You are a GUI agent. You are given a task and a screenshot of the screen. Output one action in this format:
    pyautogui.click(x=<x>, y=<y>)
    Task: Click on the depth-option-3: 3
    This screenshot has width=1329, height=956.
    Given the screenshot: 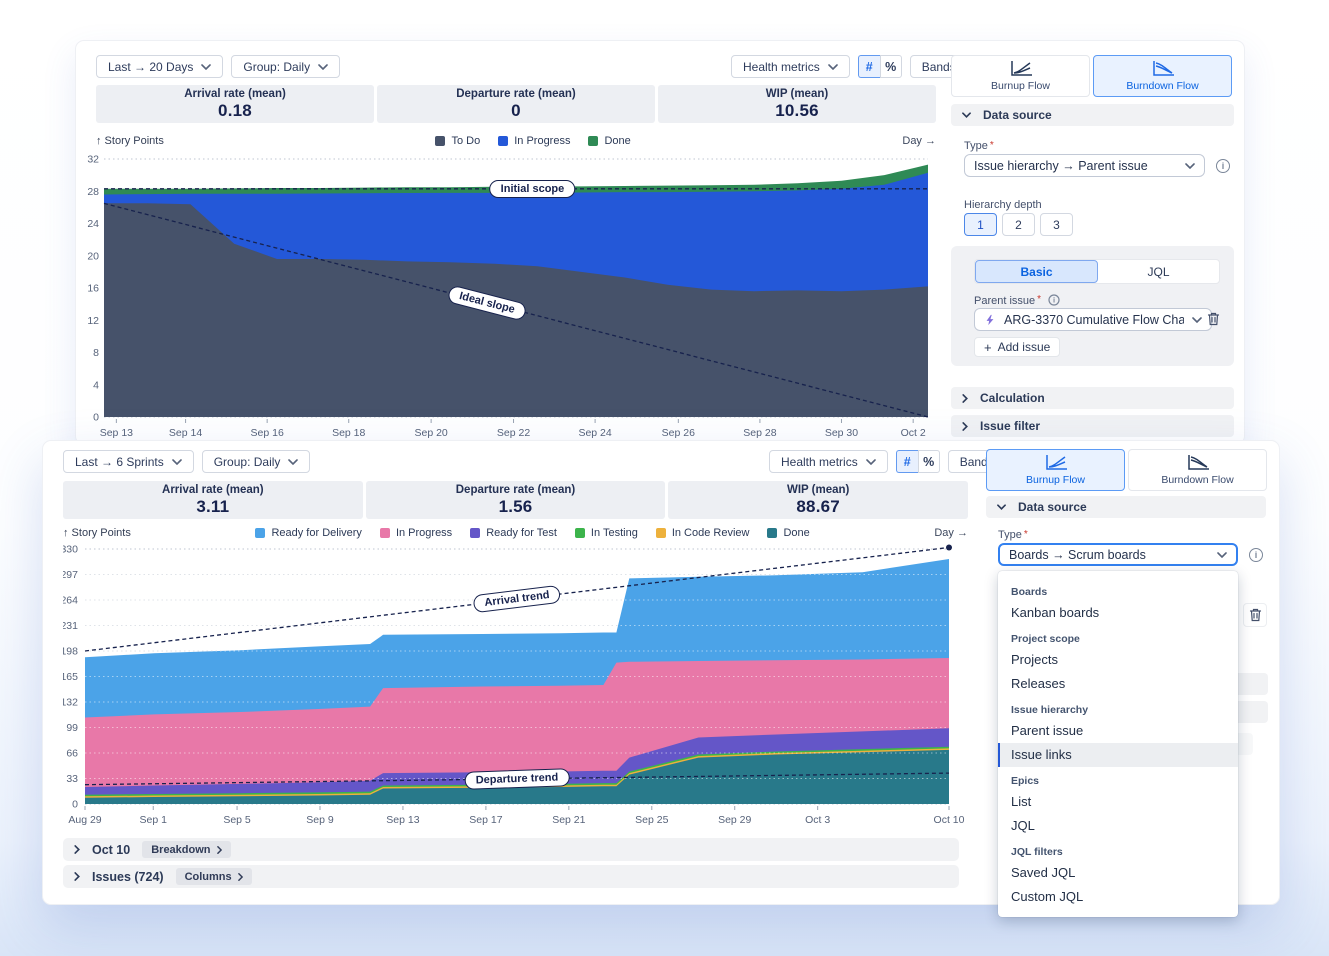 What is the action you would take?
    pyautogui.click(x=1056, y=224)
    